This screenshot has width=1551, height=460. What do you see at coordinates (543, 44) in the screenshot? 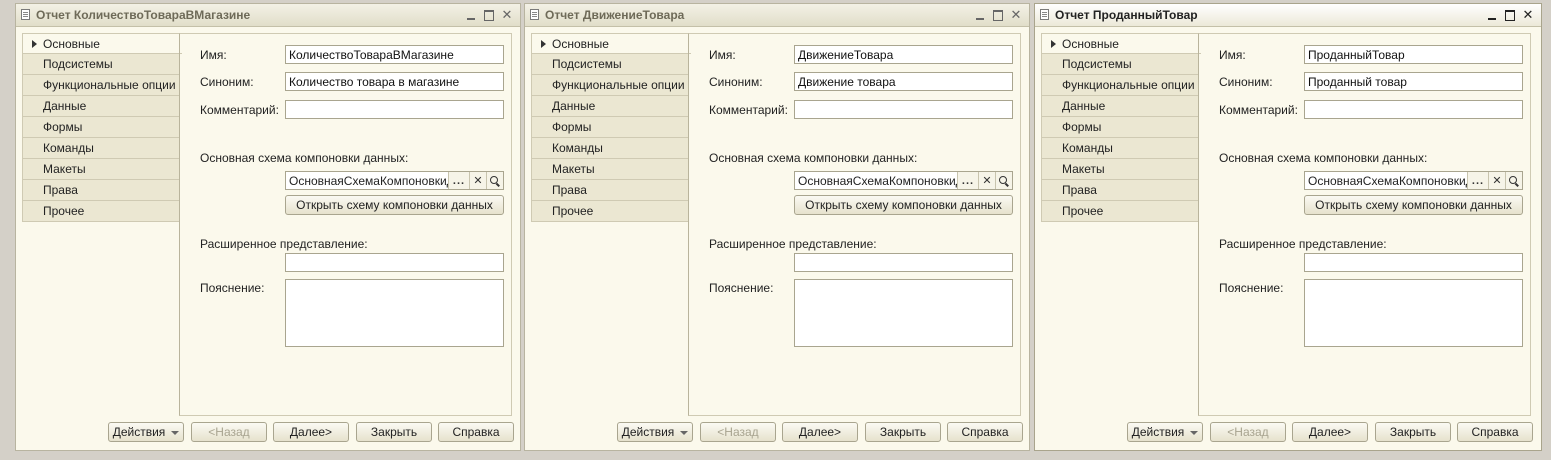
I see `selected-arrow-icon` at bounding box center [543, 44].